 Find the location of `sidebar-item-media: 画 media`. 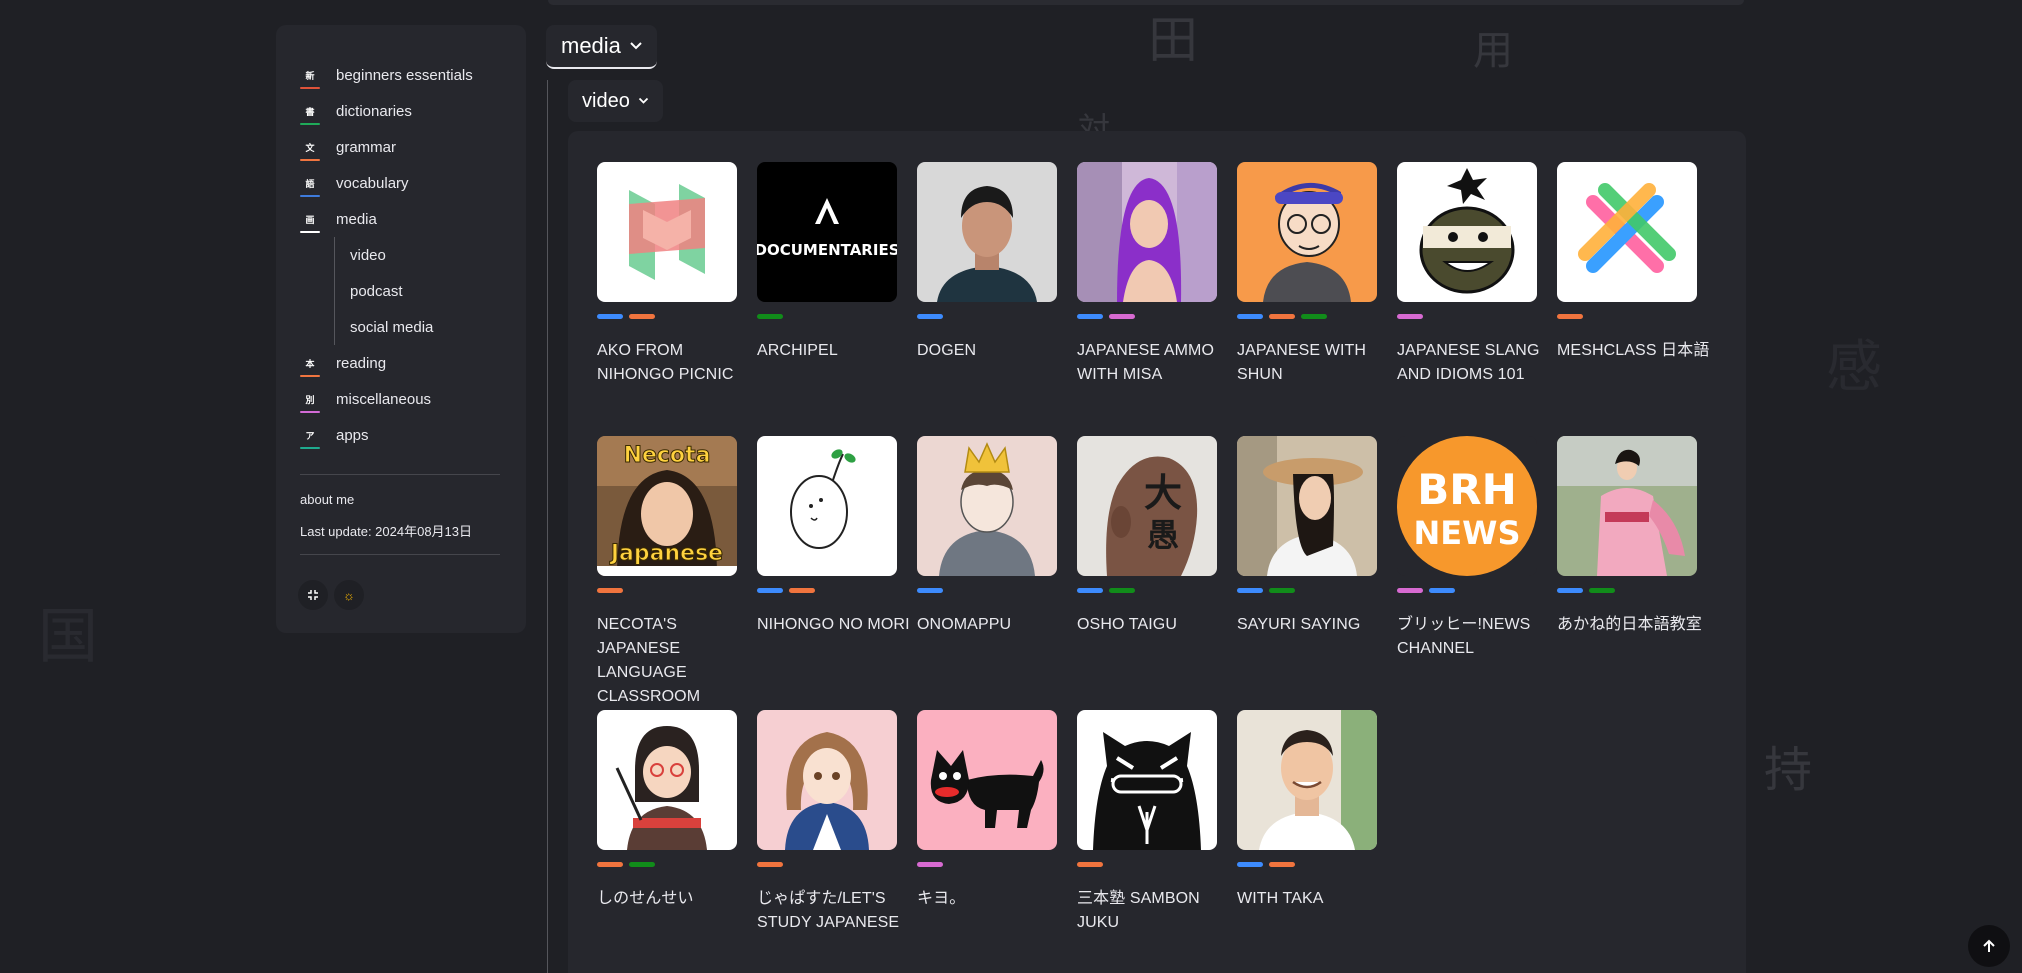

sidebar-item-media: 画 media is located at coordinates (386, 219).